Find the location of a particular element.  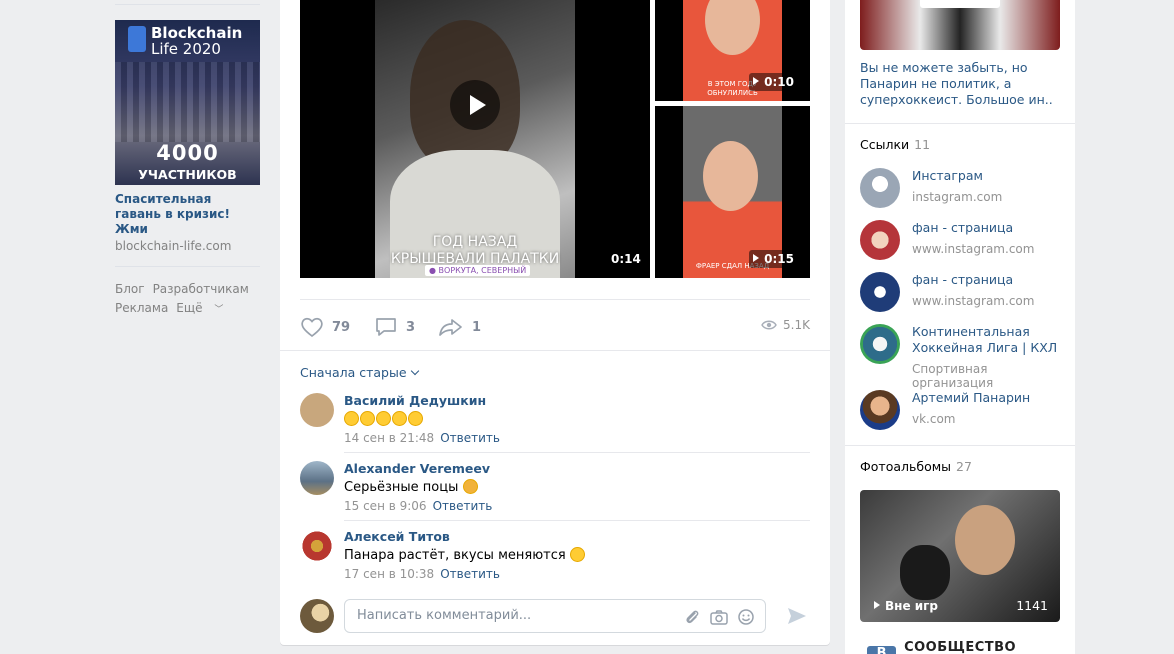

footer-link-developers: Разработчикам is located at coordinates (201, 289).